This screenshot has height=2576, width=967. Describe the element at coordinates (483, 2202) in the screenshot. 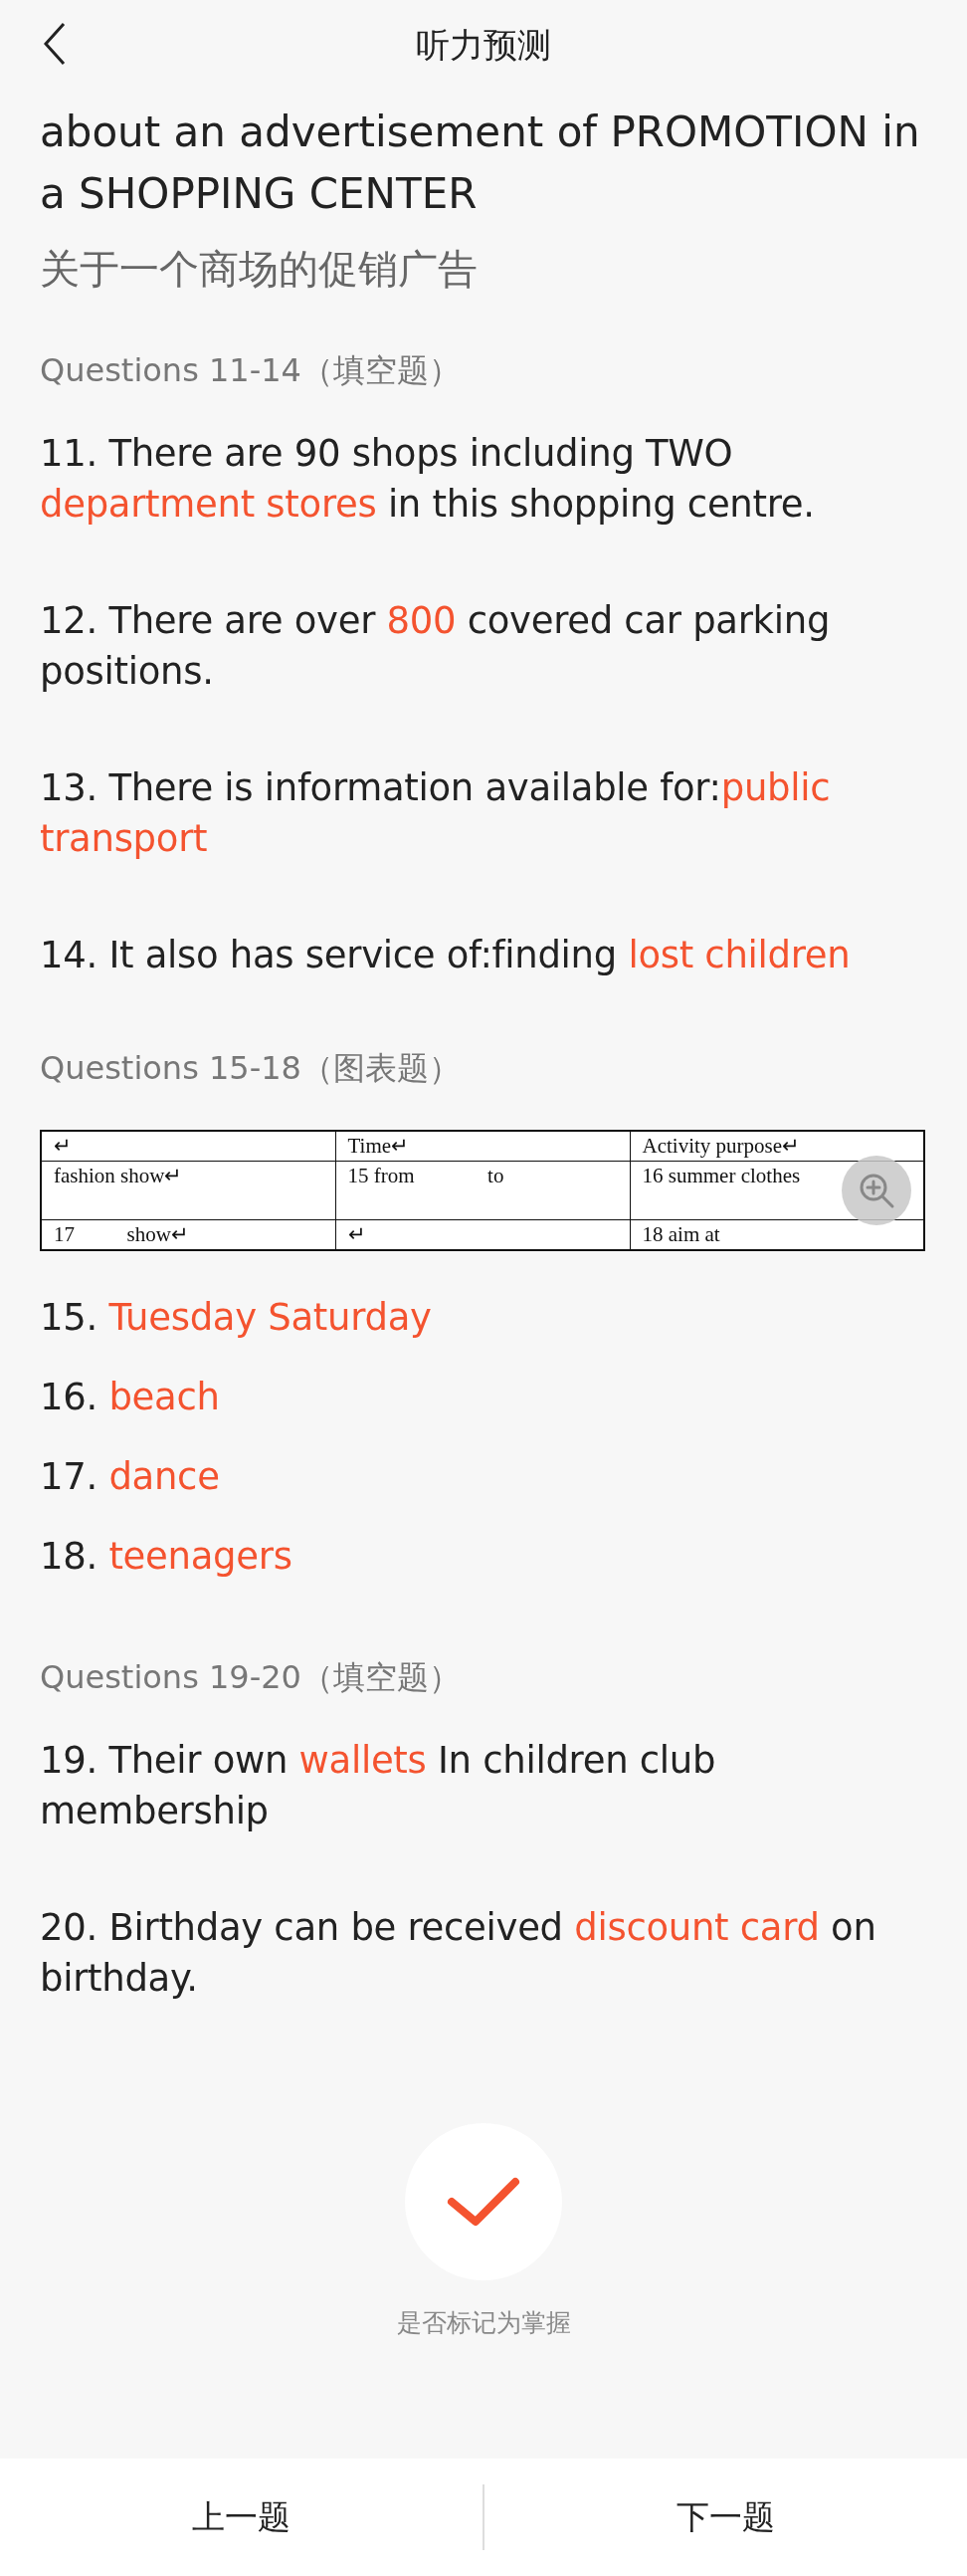

I see `checkmark-icon` at that location.